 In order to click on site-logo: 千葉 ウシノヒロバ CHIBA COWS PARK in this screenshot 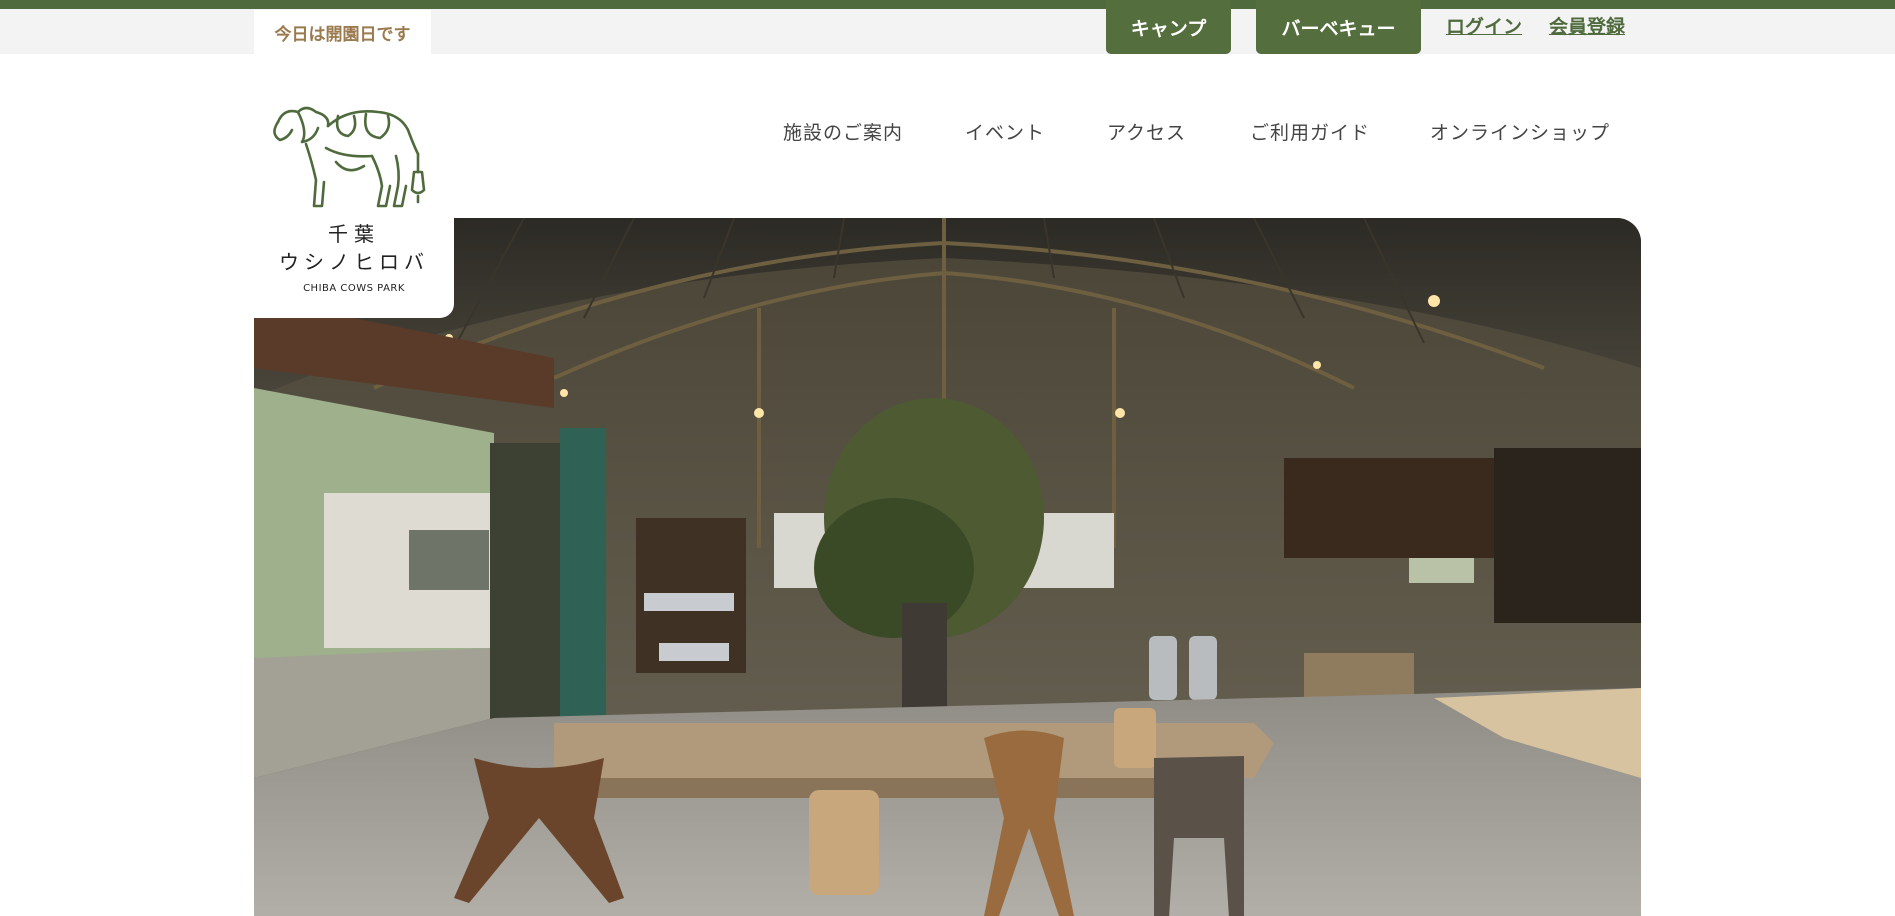, I will do `click(354, 204)`.